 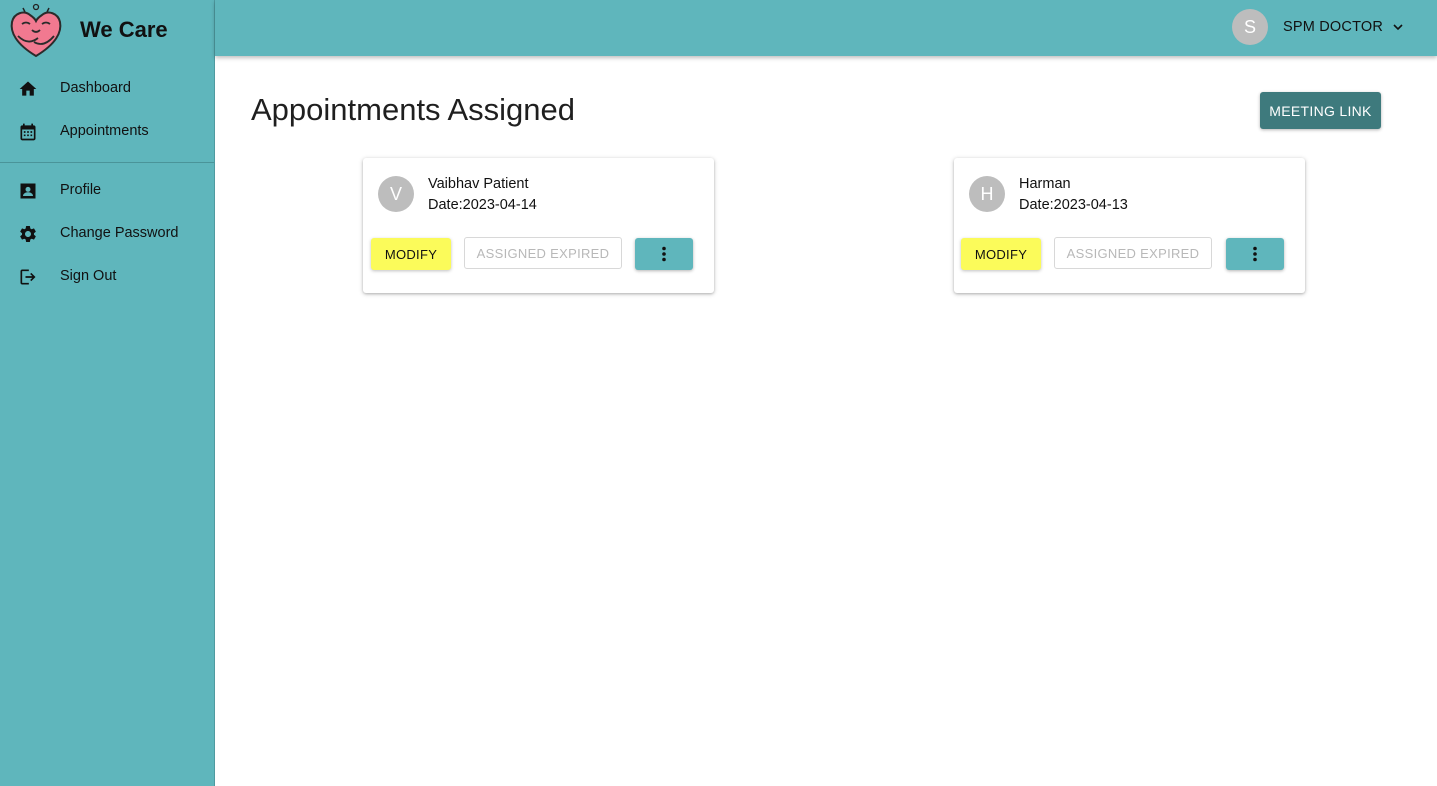 What do you see at coordinates (1045, 184) in the screenshot?
I see `patient-name: Harman` at bounding box center [1045, 184].